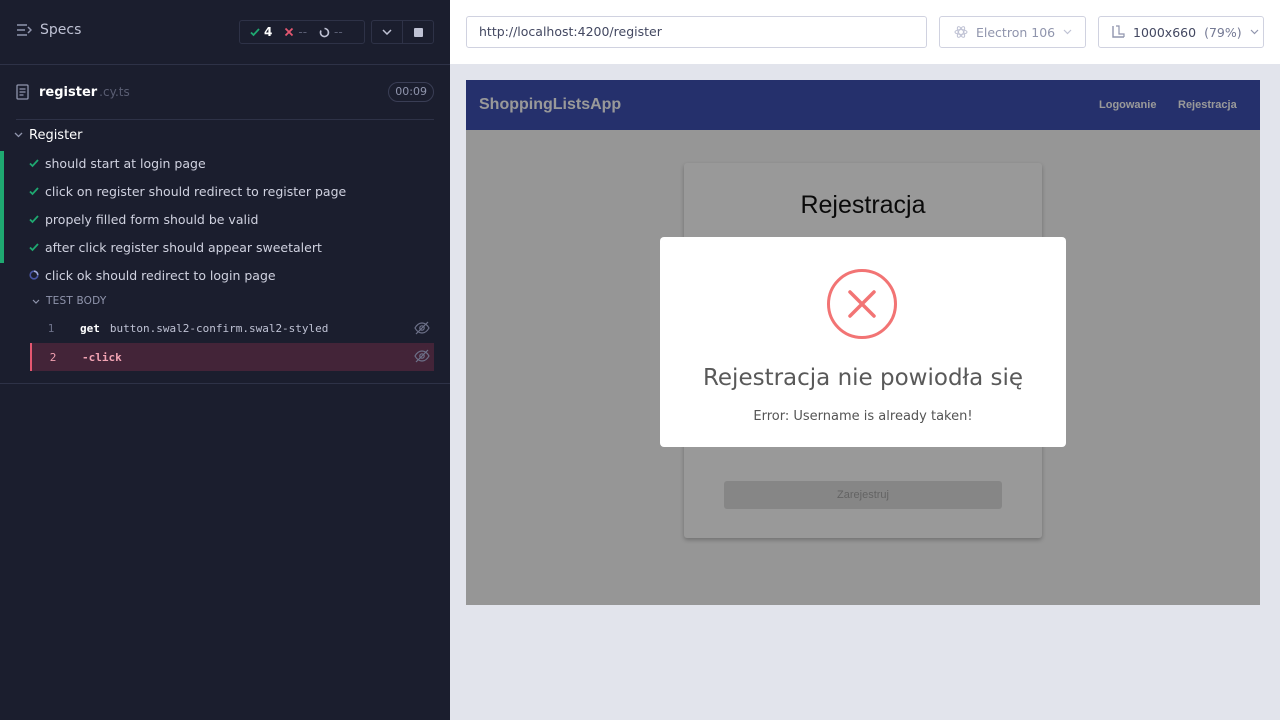 The width and height of the screenshot is (1280, 720). I want to click on test-title: click ok should redirect to login page, so click(160, 275).